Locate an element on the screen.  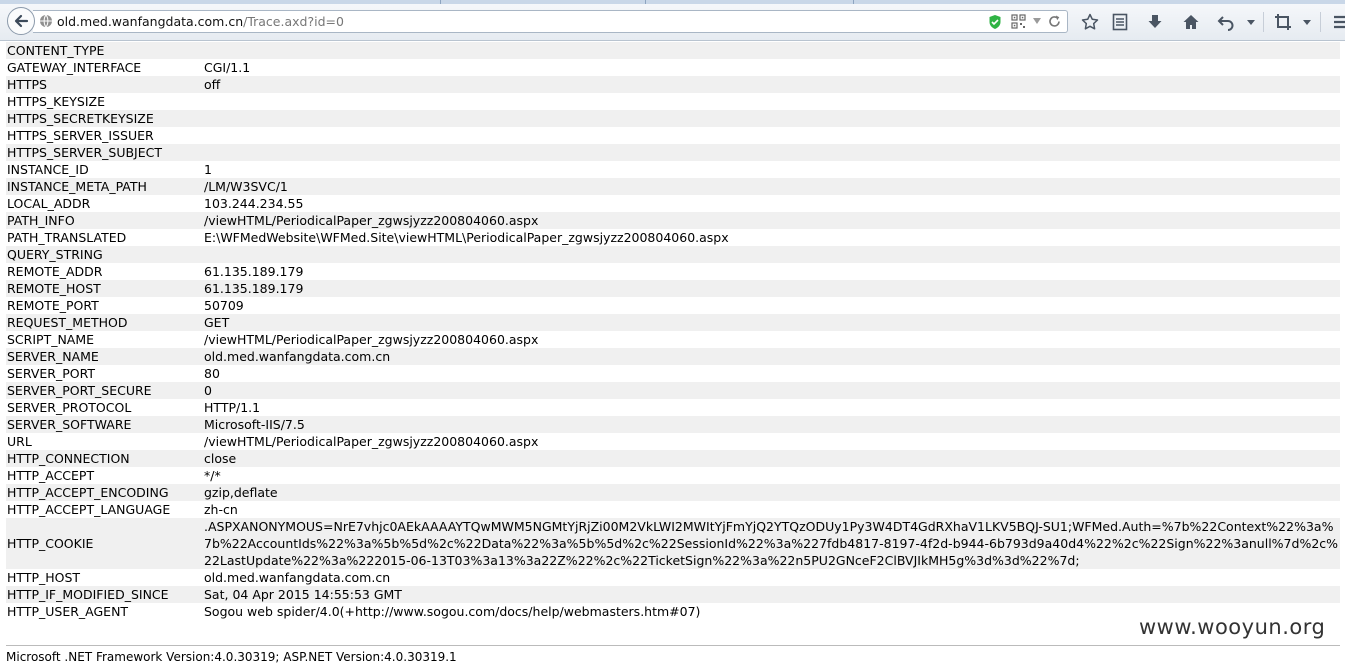
reading-list-icon is located at coordinates (1120, 22).